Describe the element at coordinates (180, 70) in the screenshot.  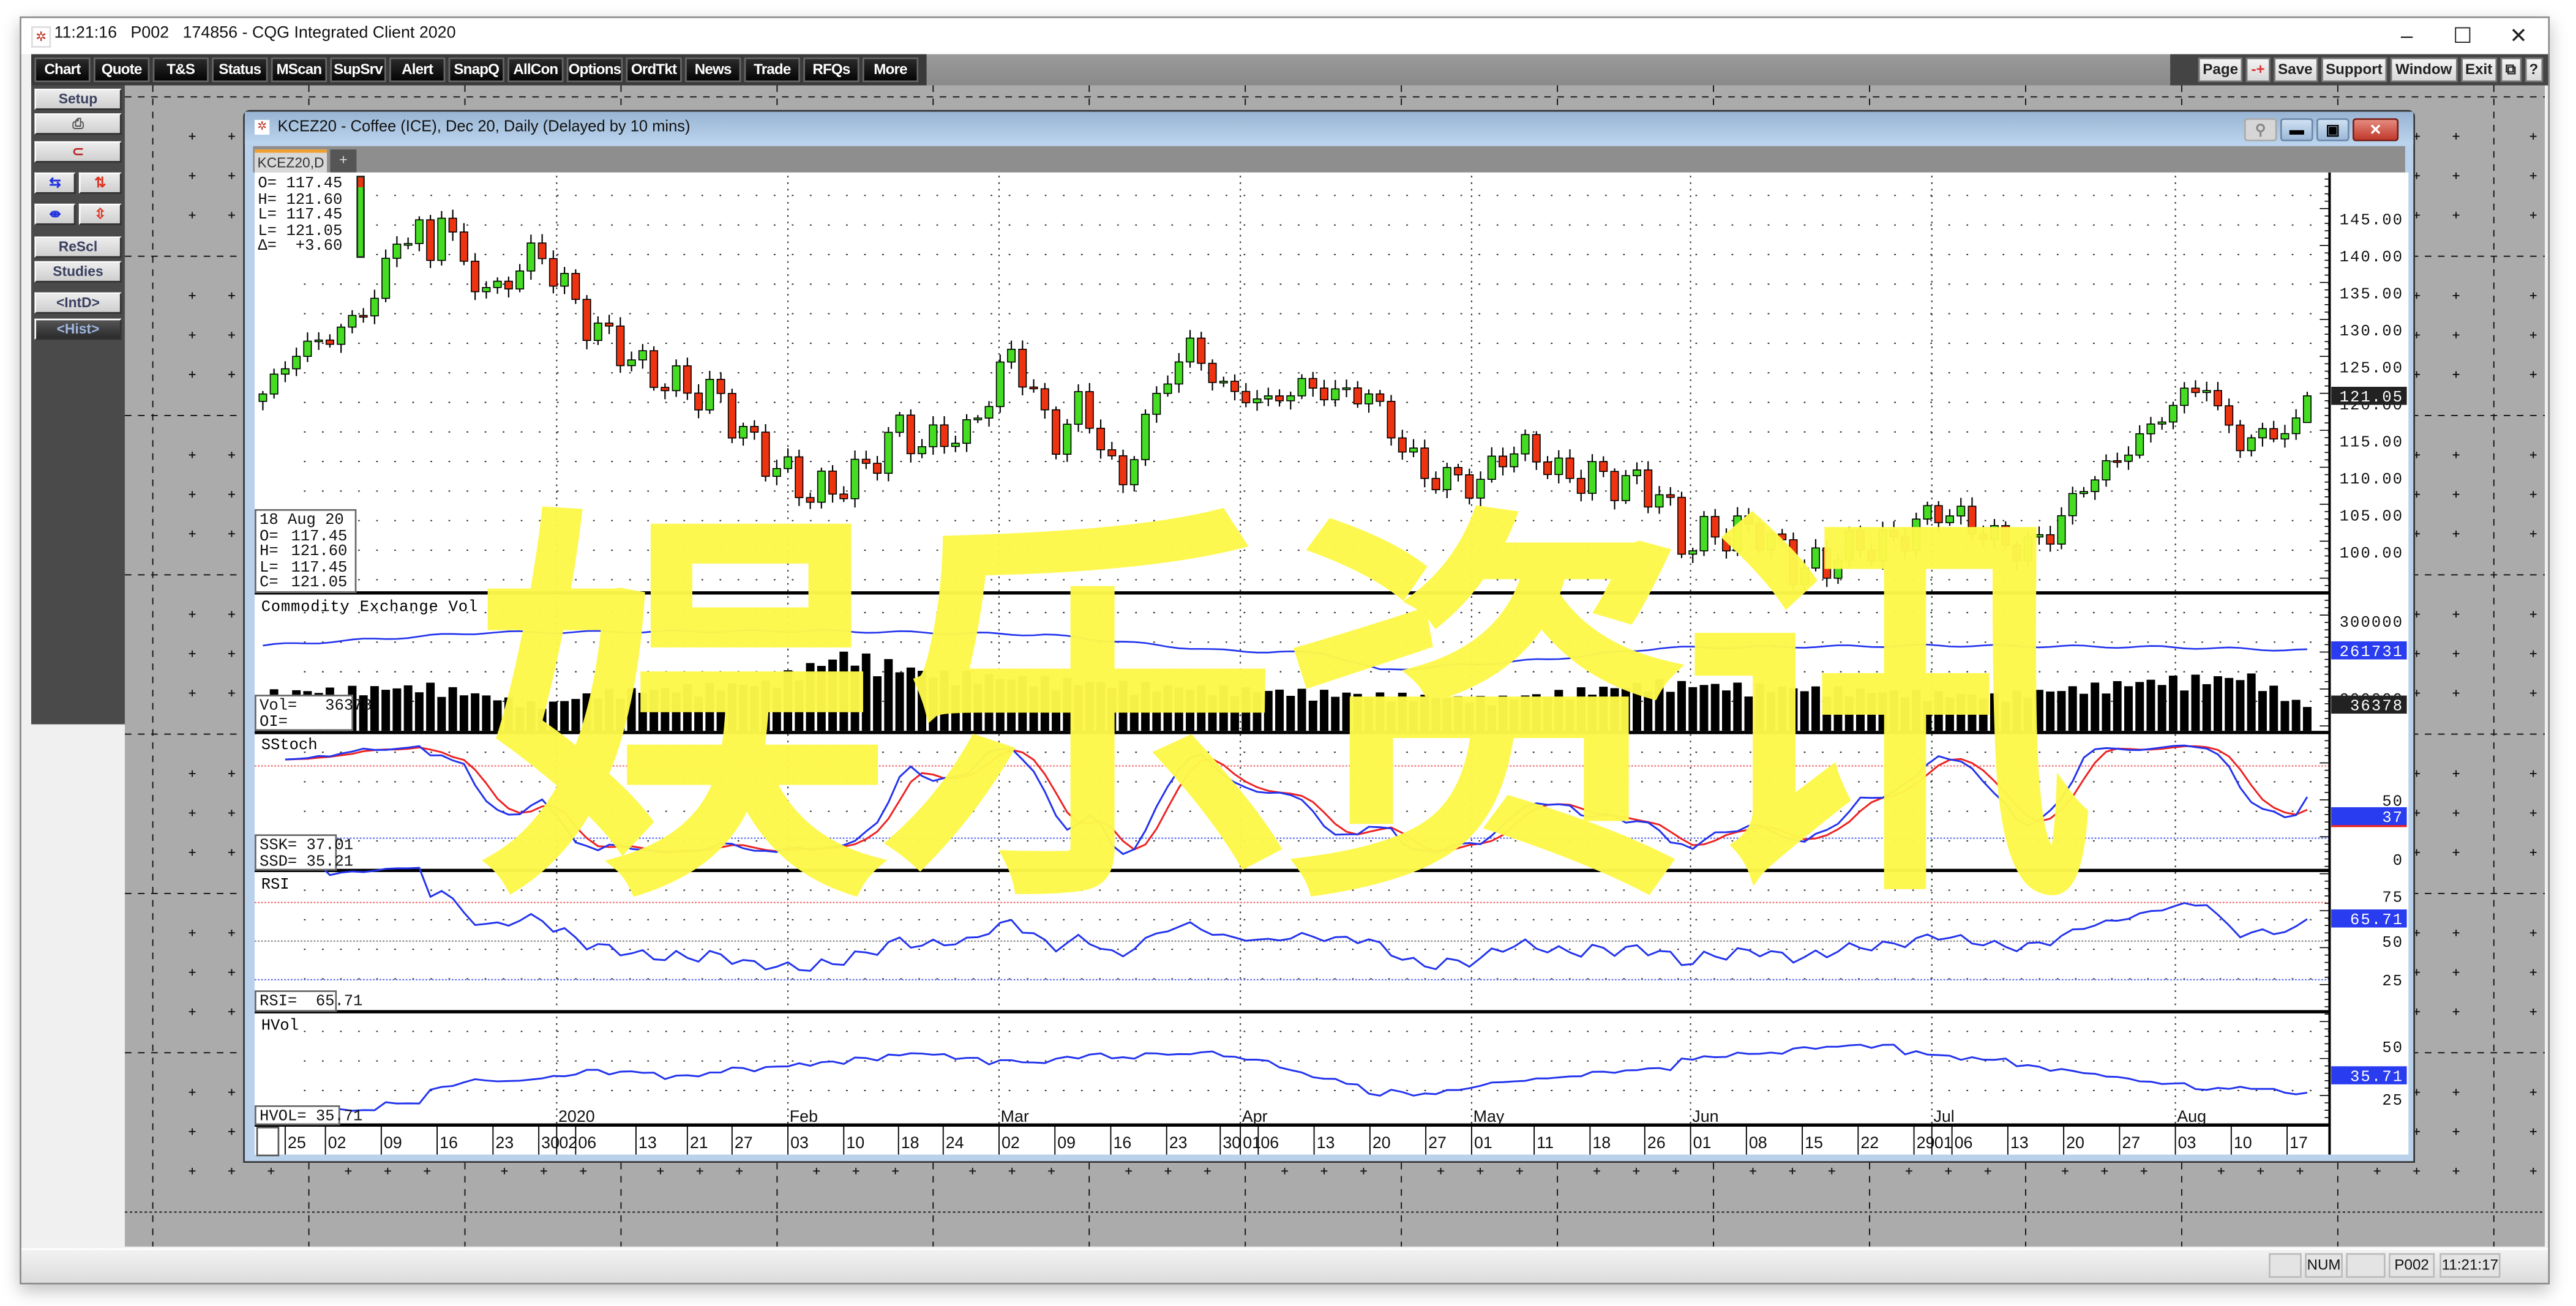
I see `toolbar-button-ts: T&S` at that location.